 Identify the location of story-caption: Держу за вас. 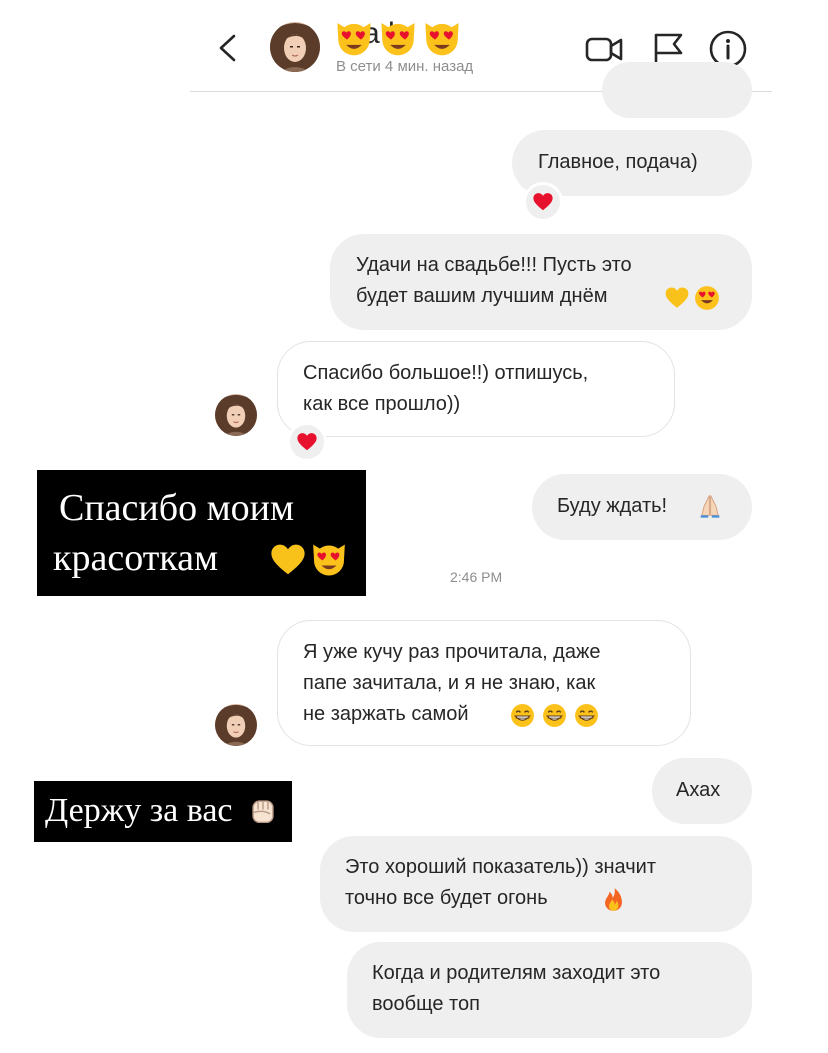
(163, 811).